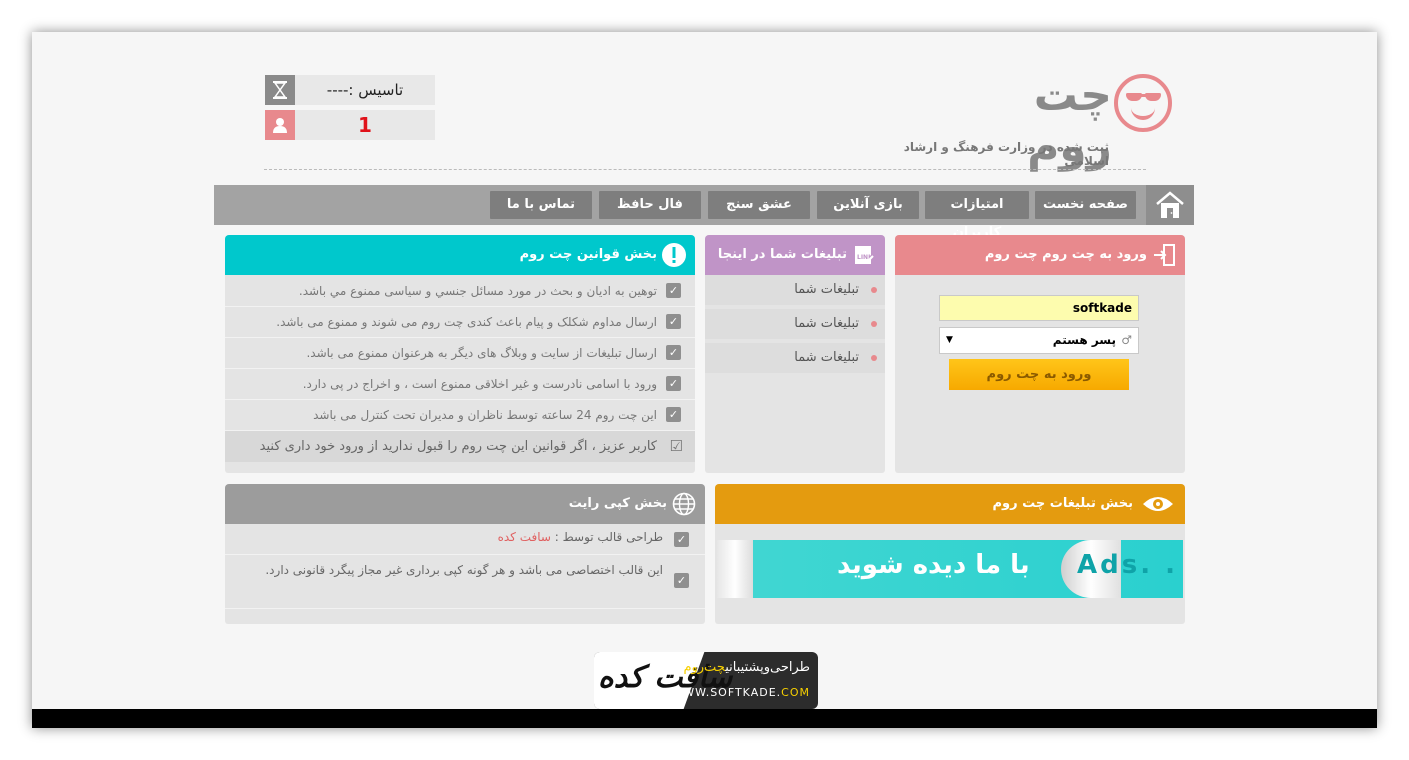 The height and width of the screenshot is (760, 1409). Describe the element at coordinates (465, 504) in the screenshot. I see `copyright-panel-header: بخش کپی رایت` at that location.